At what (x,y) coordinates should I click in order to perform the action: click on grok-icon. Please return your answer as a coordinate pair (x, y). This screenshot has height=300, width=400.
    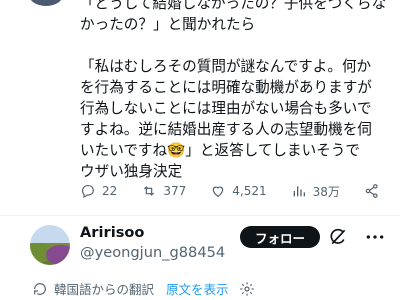
    Looking at the image, I should click on (338, 237).